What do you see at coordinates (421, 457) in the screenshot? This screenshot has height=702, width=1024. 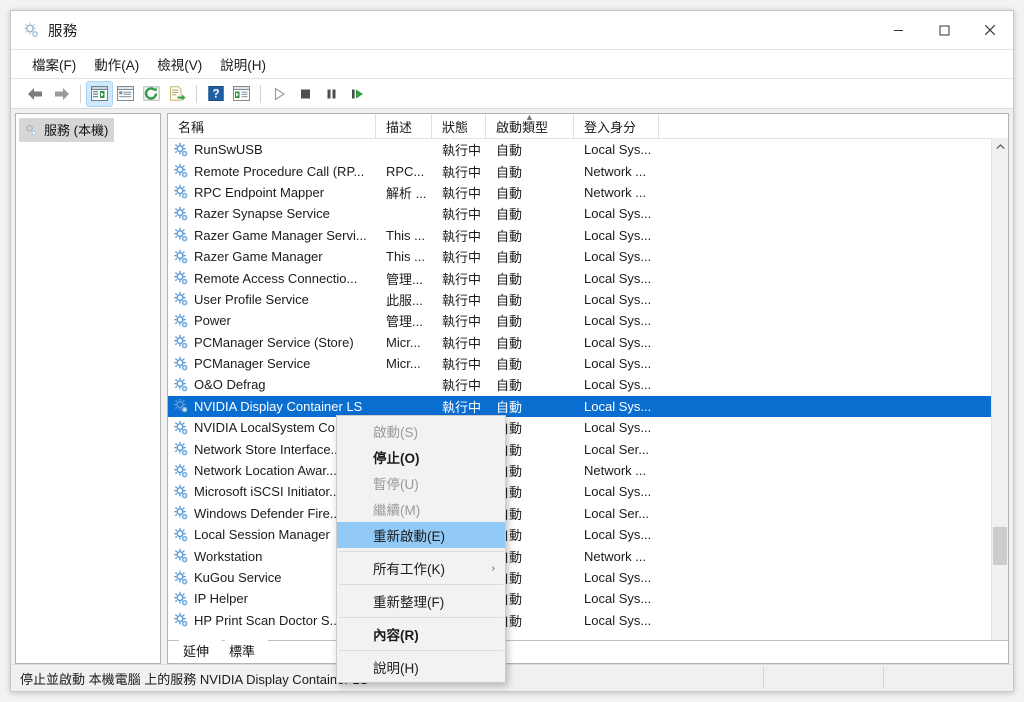 I see `context-menu-item-停止: 停止(O)` at bounding box center [421, 457].